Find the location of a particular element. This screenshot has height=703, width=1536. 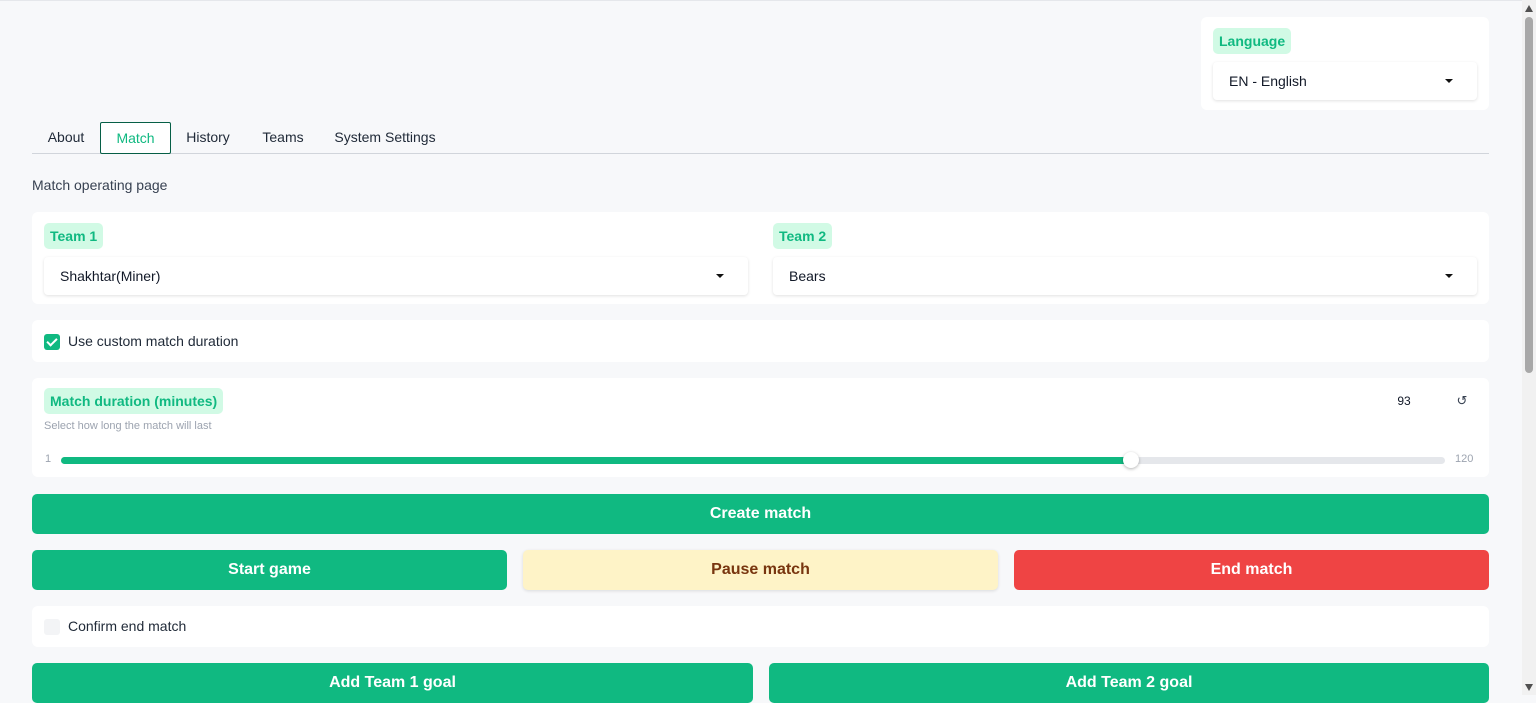

team2-label: Team 2 is located at coordinates (803, 236).